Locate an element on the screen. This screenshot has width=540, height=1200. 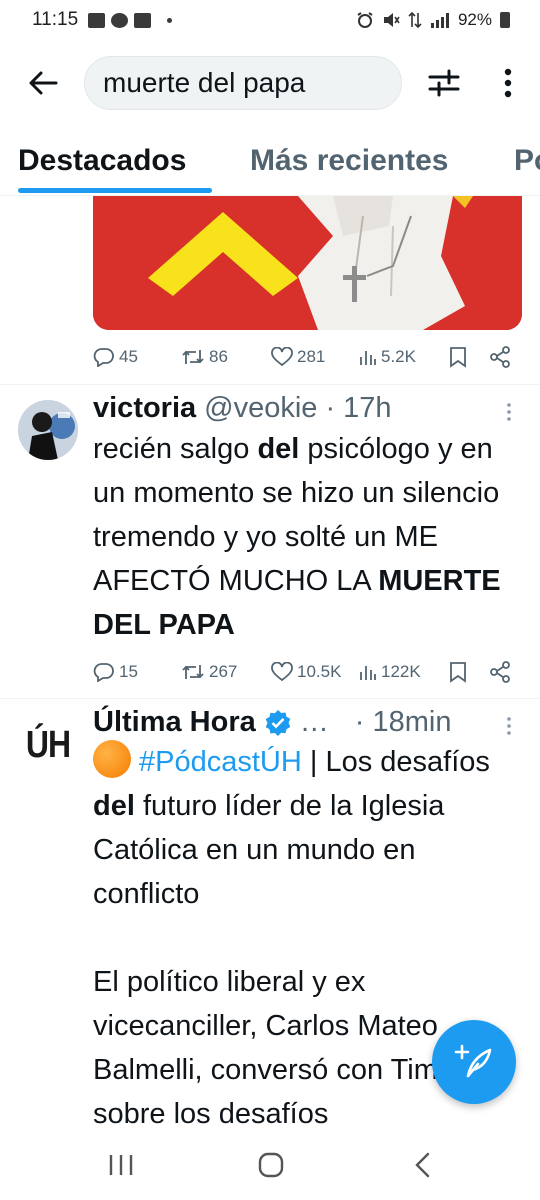
battery-percent: 92% is located at coordinates (474, 19).